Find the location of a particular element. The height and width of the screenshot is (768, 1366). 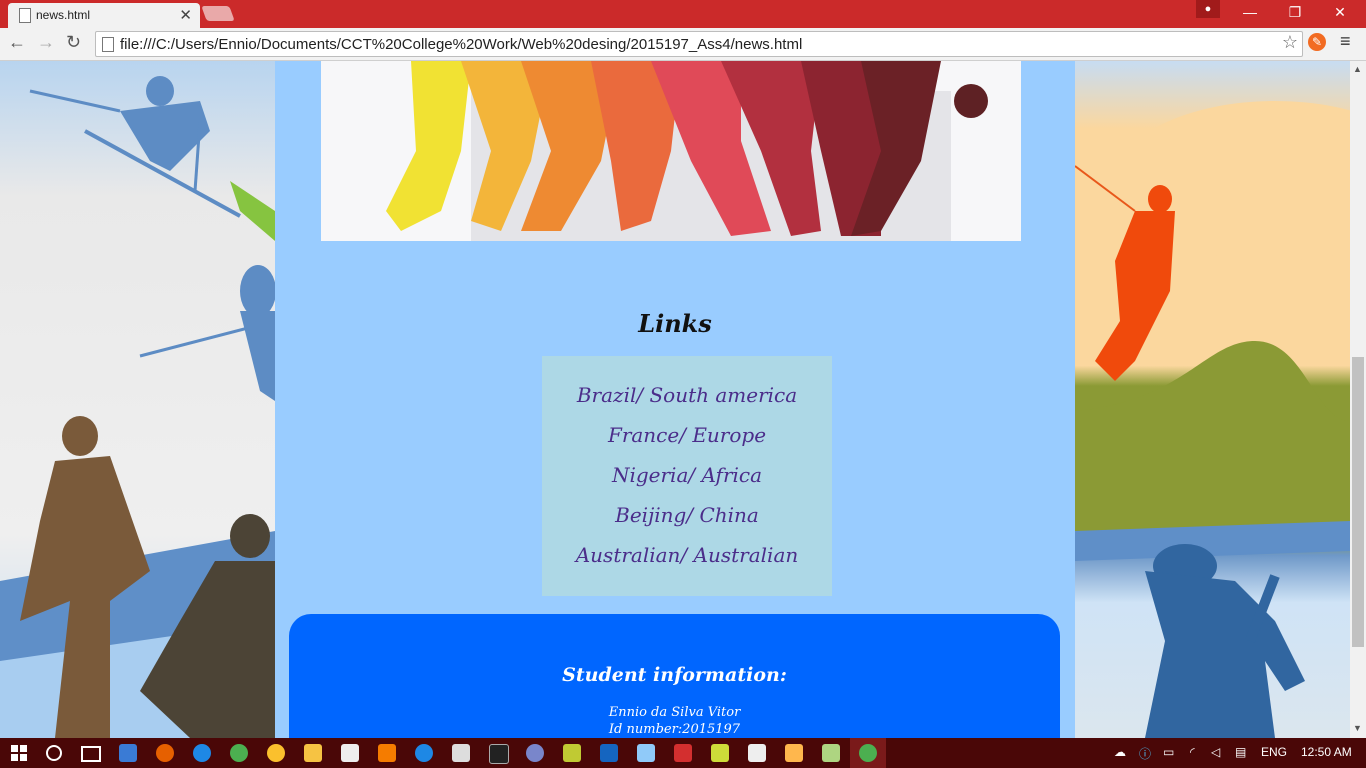

firefox-icon is located at coordinates (165, 753).